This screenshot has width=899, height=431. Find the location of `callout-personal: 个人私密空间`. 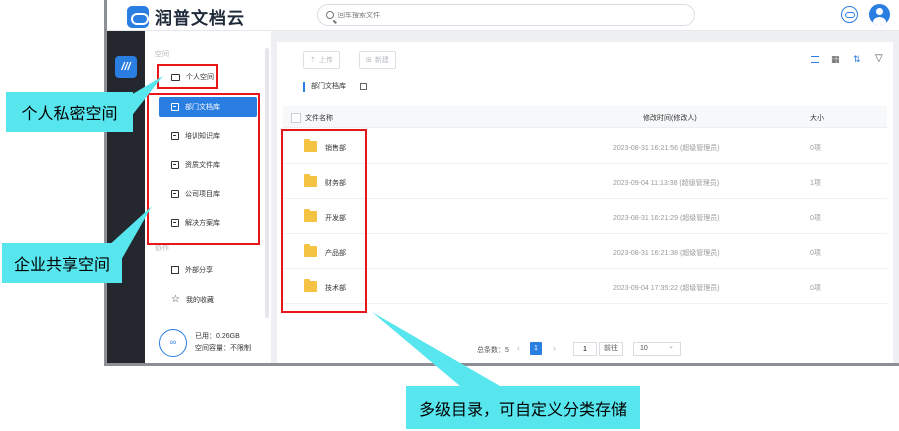

callout-personal: 个人私密空间 is located at coordinates (69, 112).